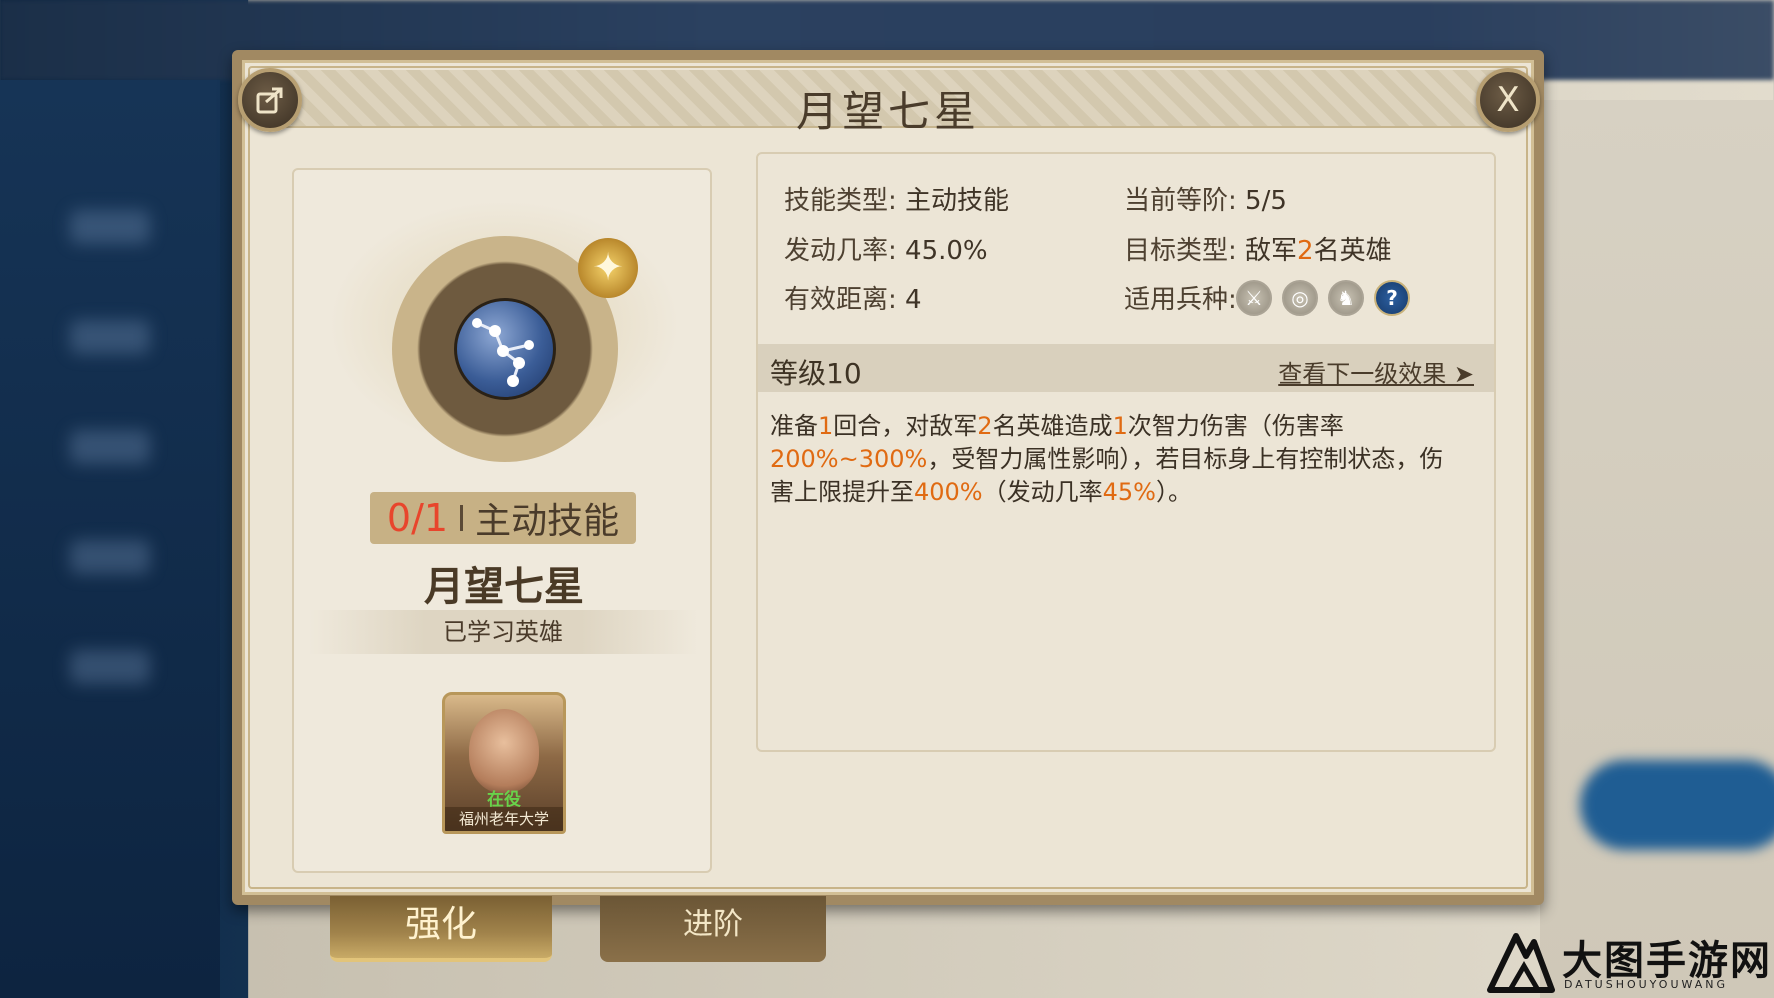 The width and height of the screenshot is (1774, 998). What do you see at coordinates (985, 426) in the screenshot?
I see `desc-number: 2` at bounding box center [985, 426].